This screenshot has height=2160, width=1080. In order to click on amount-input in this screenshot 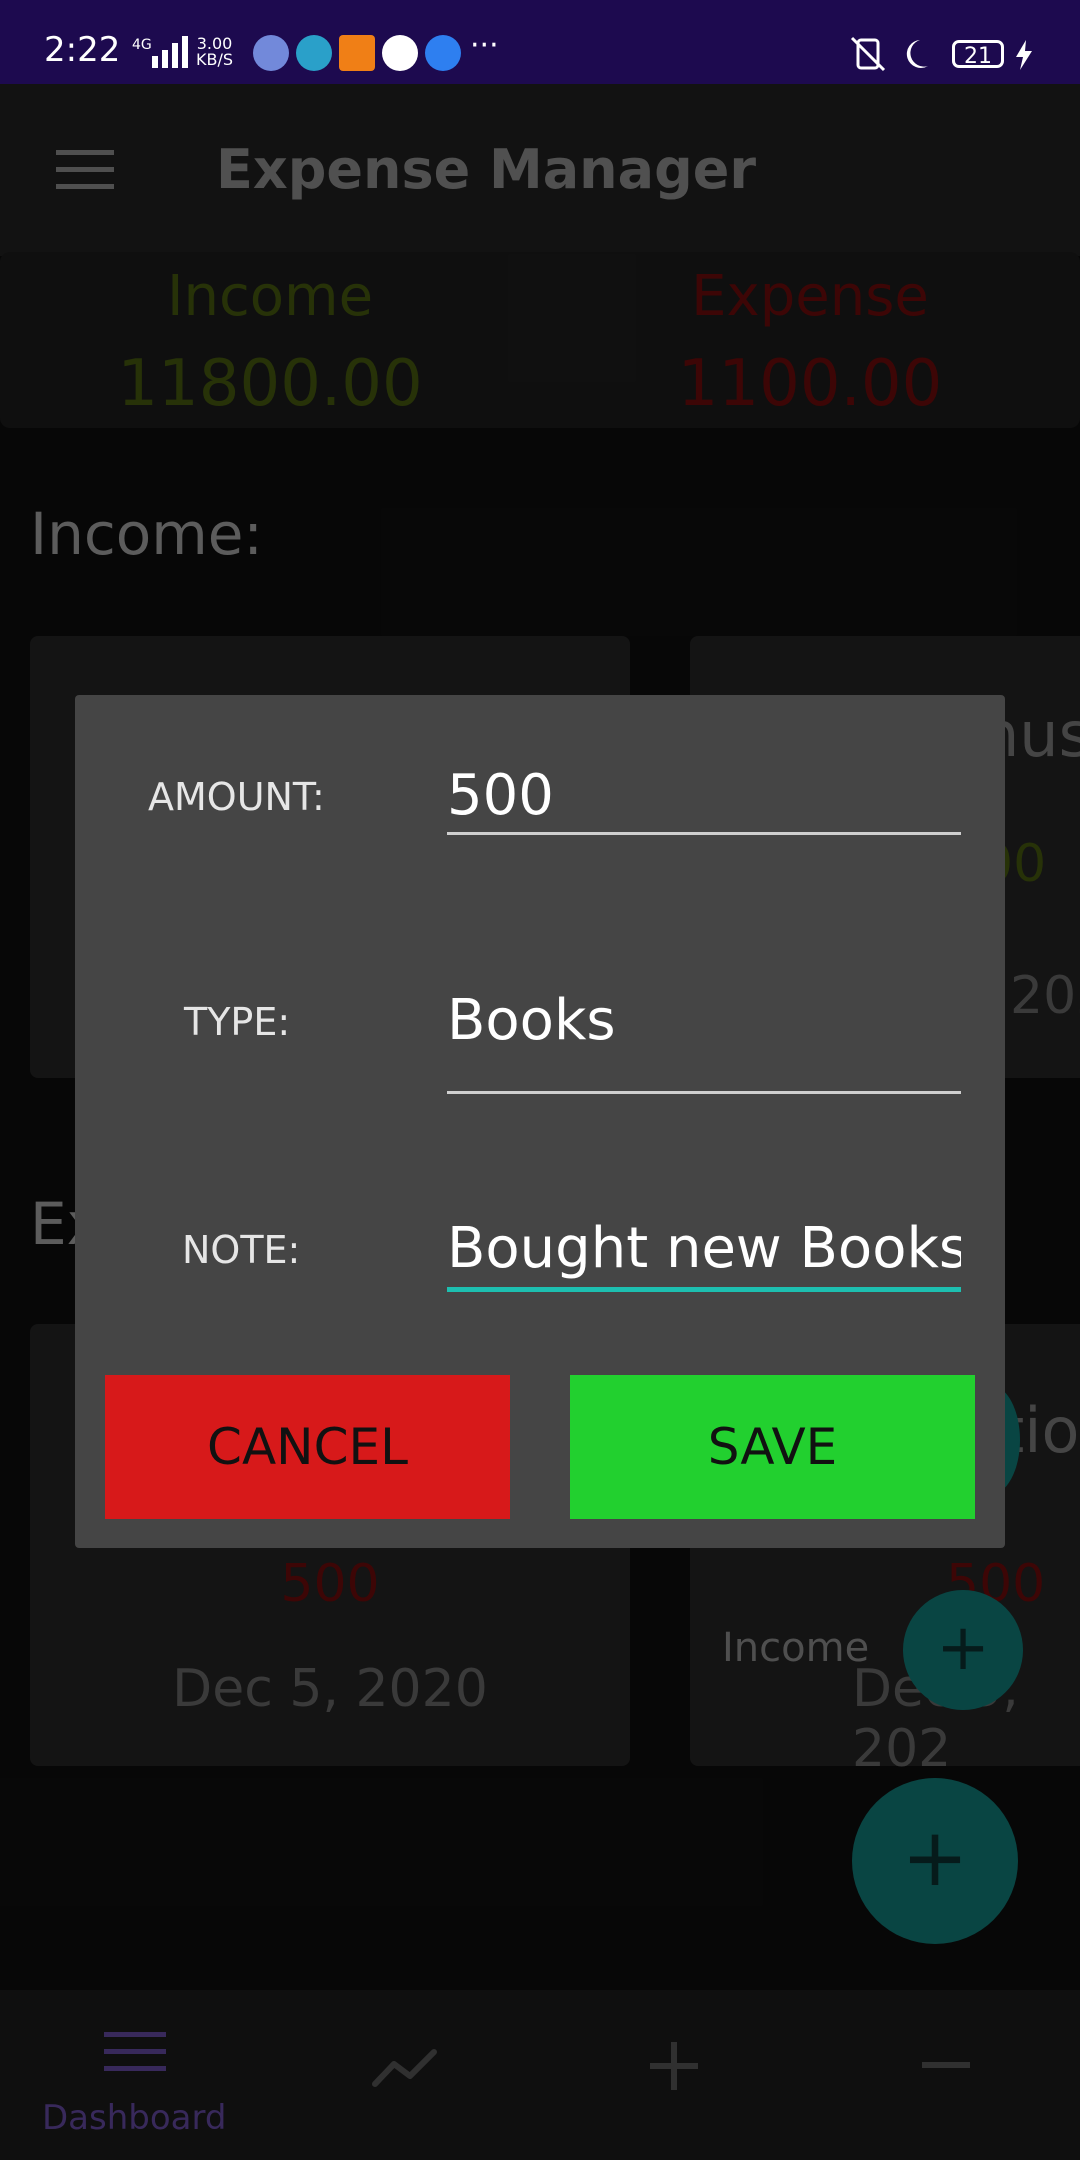, I will do `click(704, 795)`.